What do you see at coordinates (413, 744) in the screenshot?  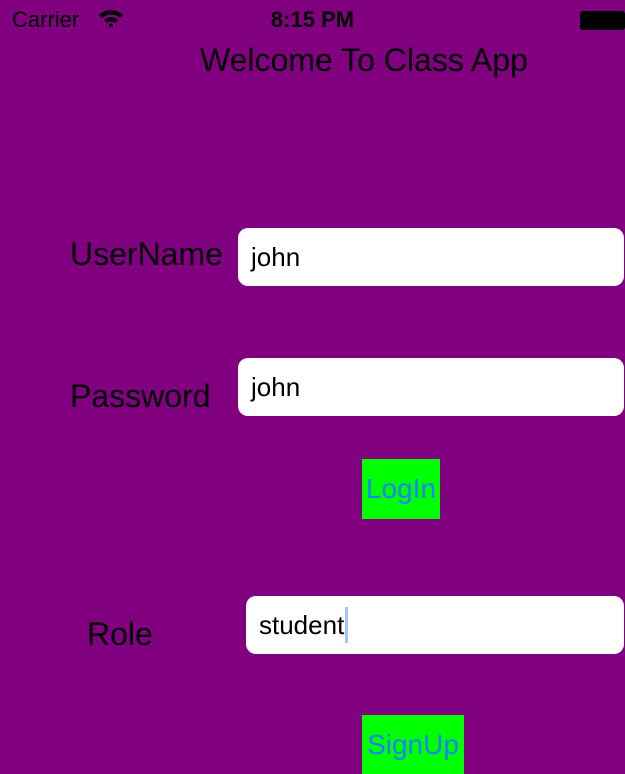 I see `signup-button: SignUp` at bounding box center [413, 744].